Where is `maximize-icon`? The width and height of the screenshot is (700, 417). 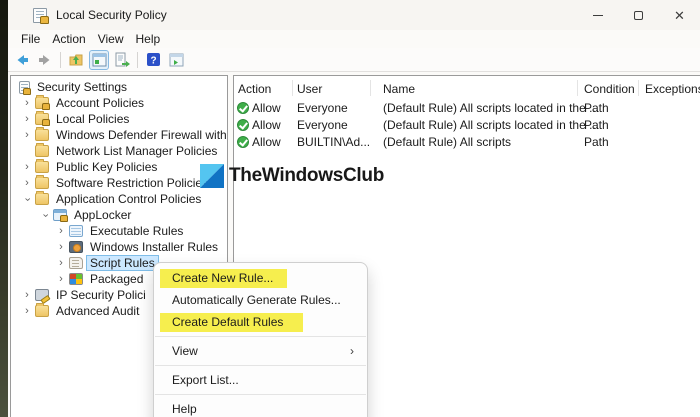 maximize-icon is located at coordinates (638, 15).